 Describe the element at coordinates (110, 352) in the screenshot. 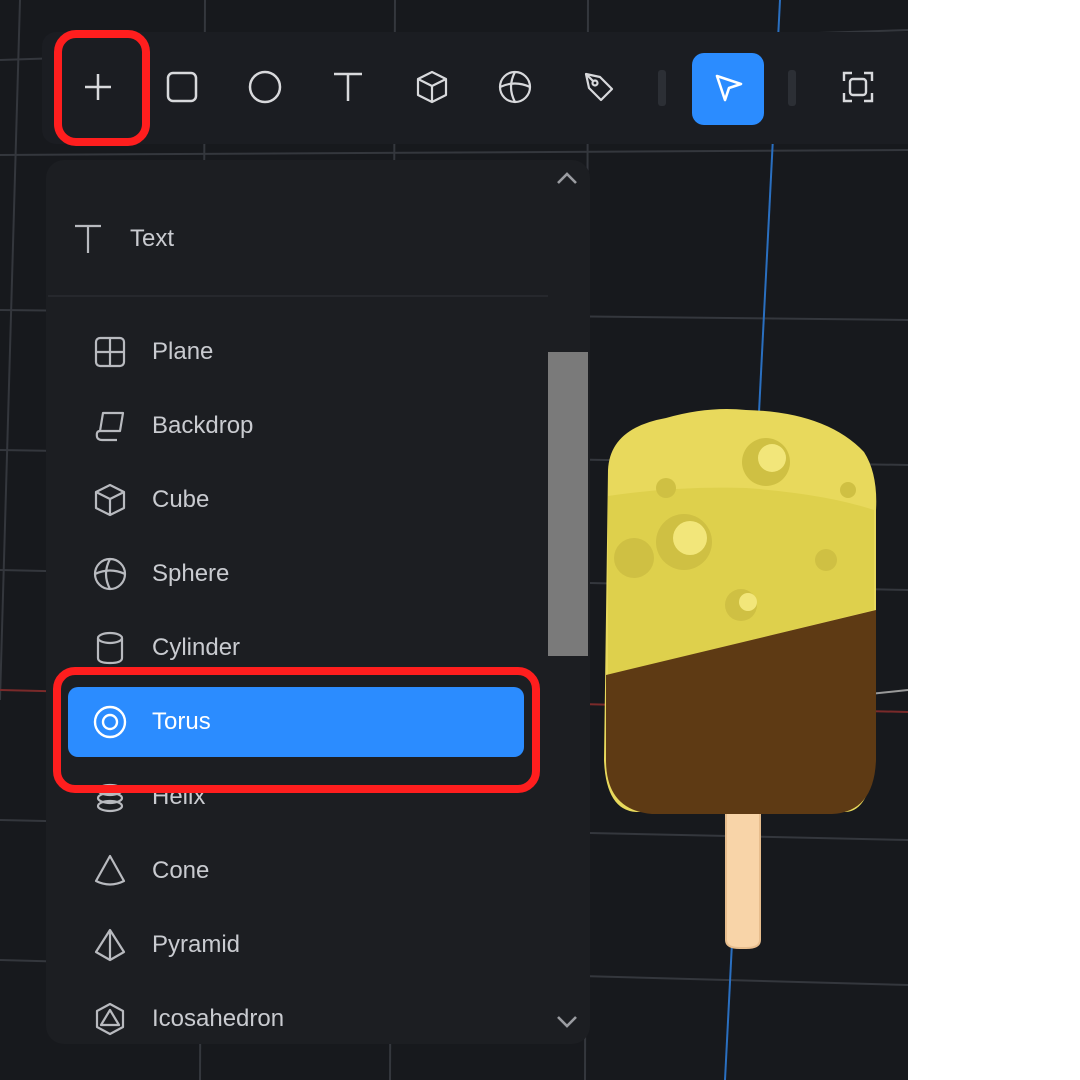

I see `plane-icon` at that location.